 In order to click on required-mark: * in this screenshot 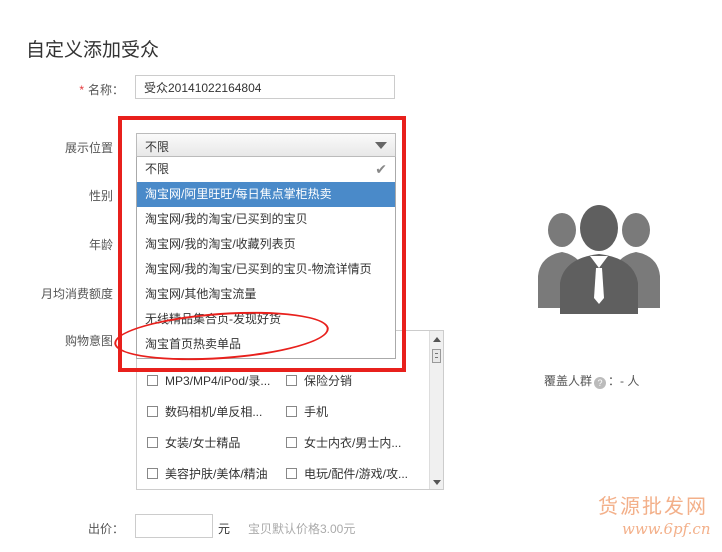, I will do `click(81, 90)`.